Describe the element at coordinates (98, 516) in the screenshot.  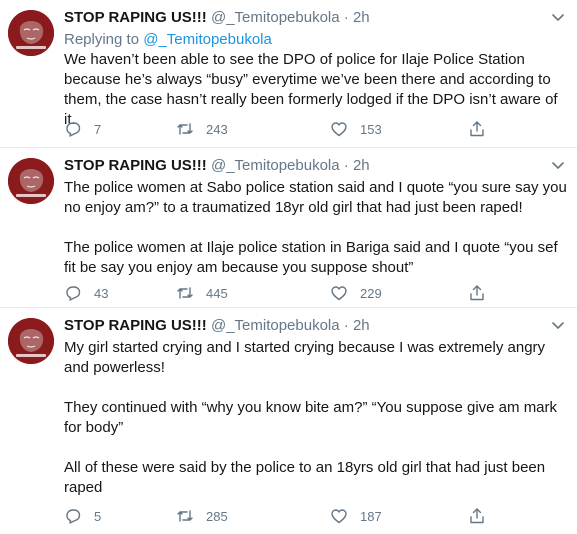
I see `reply-count: 5` at that location.